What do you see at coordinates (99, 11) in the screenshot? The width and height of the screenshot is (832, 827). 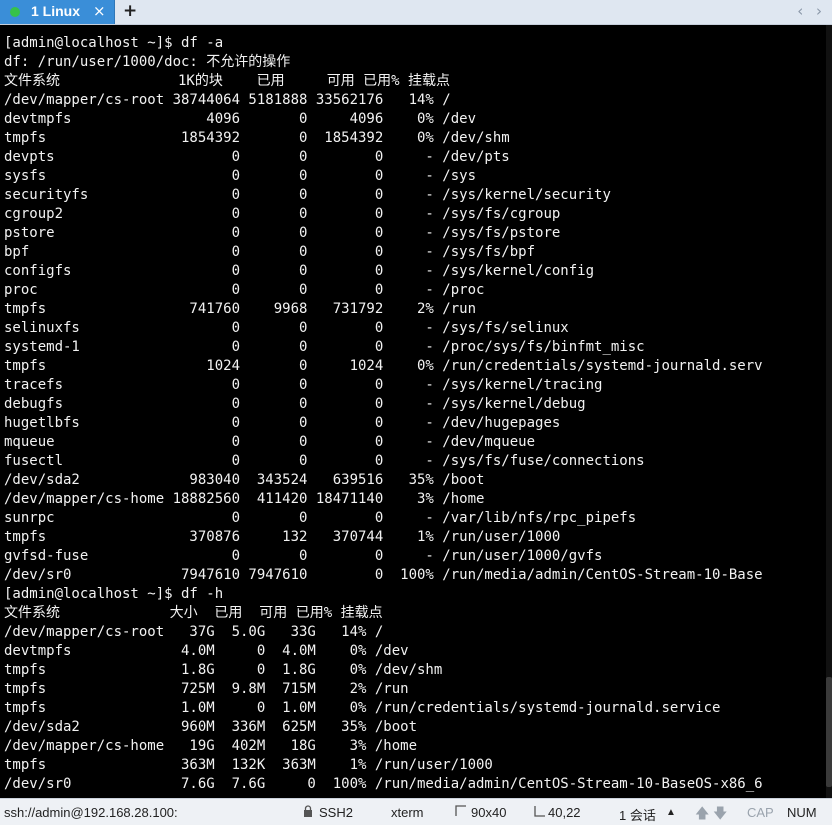 I see `tab-close-button: ×` at bounding box center [99, 11].